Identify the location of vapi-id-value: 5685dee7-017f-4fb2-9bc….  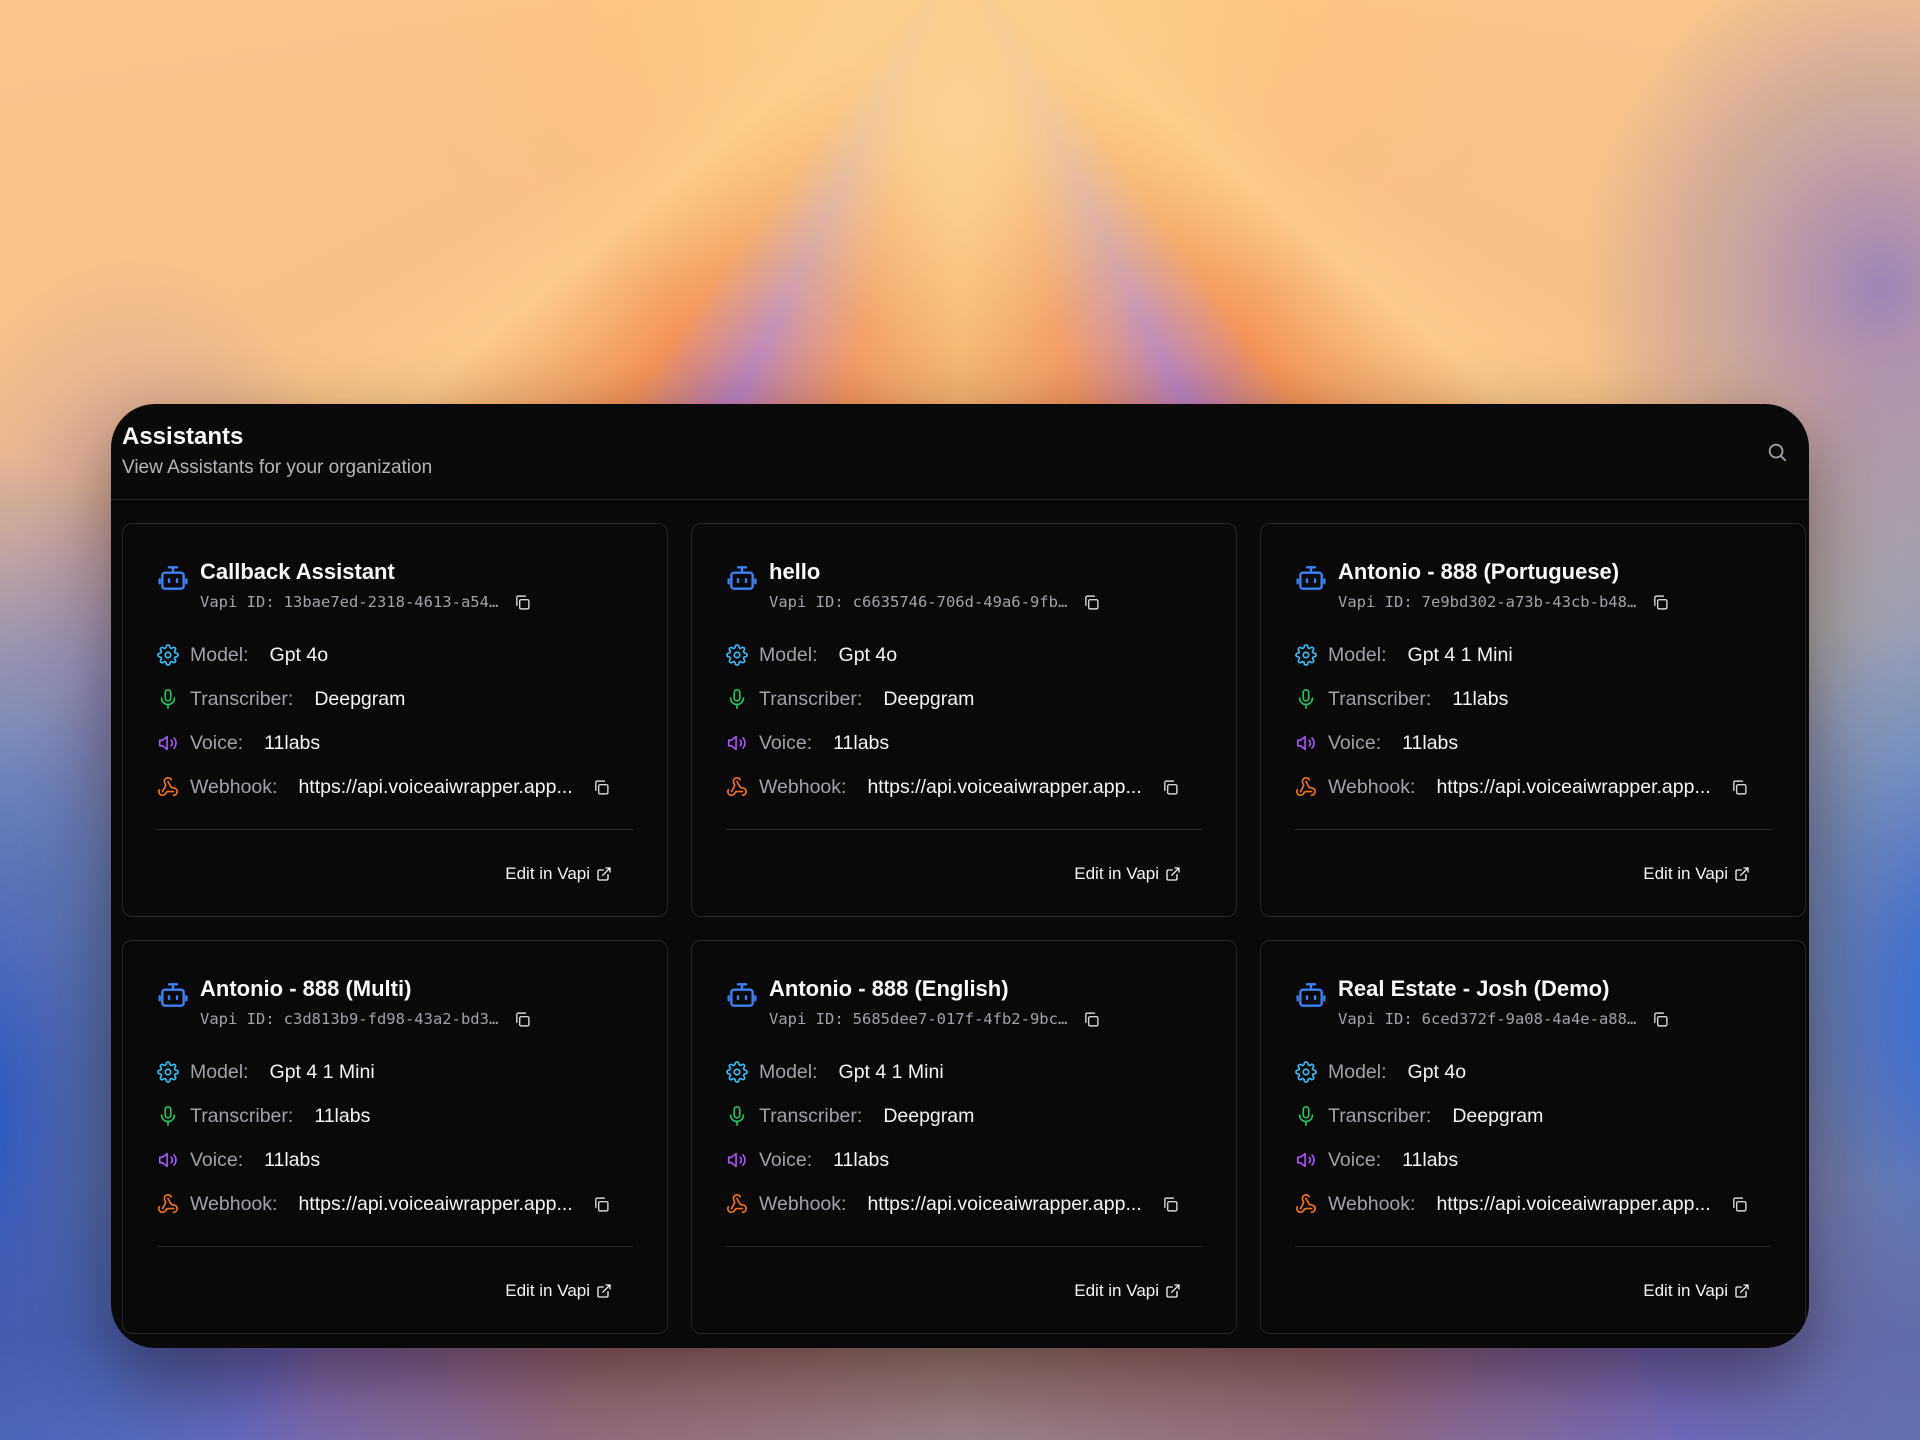
(960, 1019).